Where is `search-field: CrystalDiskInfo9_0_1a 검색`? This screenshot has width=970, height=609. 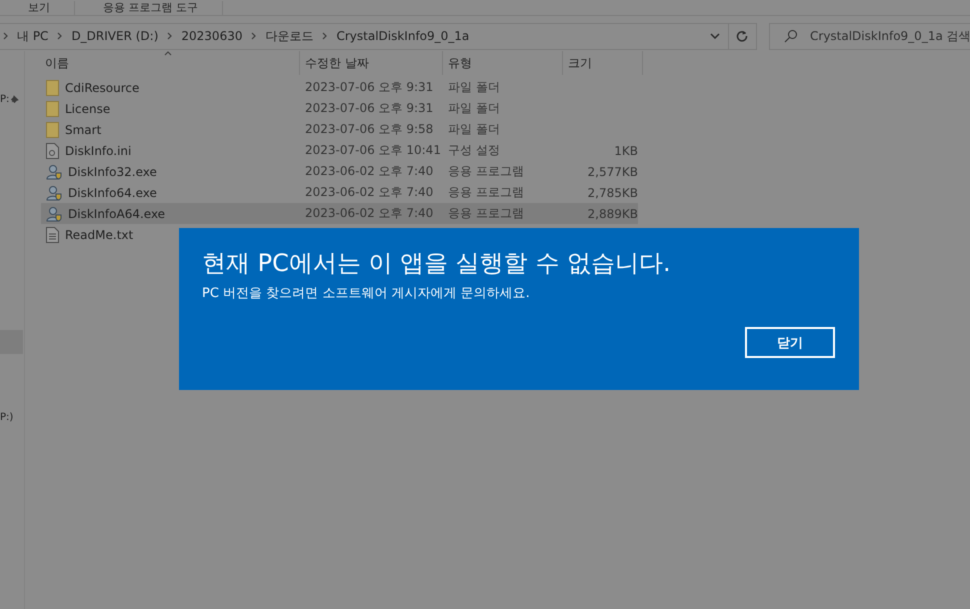 search-field: CrystalDiskInfo9_0_1a 검색 is located at coordinates (869, 36).